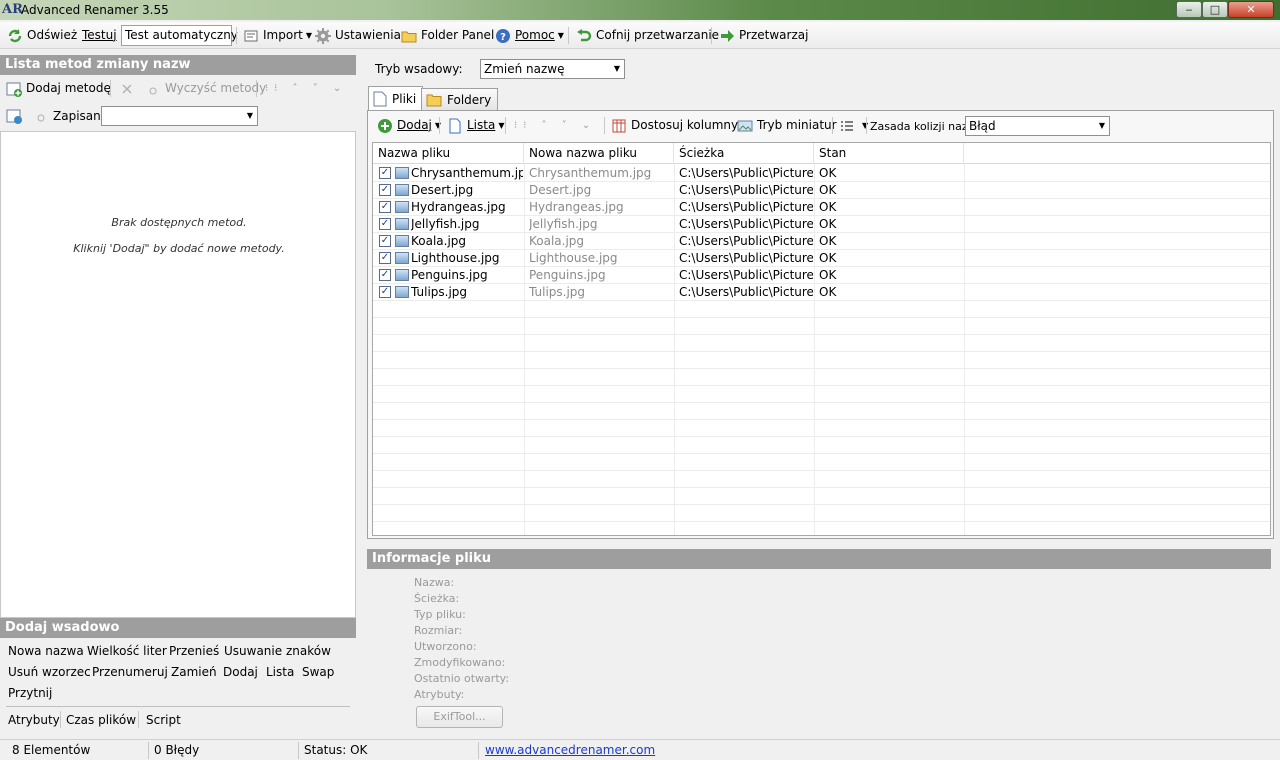  Describe the element at coordinates (127, 651) in the screenshot. I see `batch-case: Wielkość liter` at that location.